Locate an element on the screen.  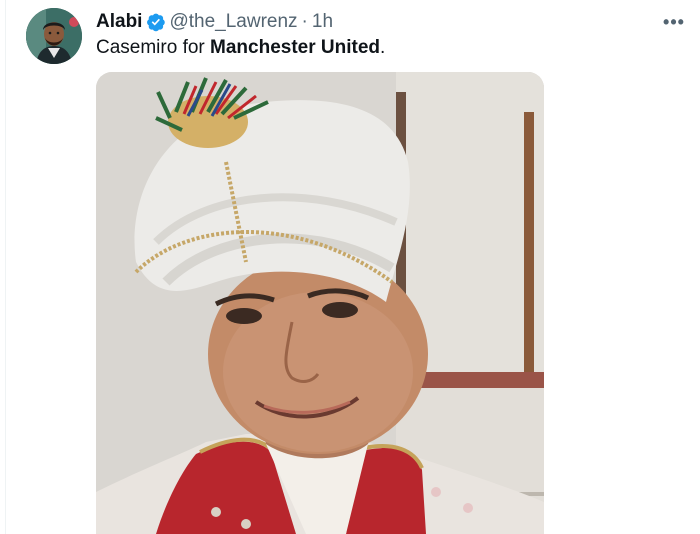
tweet-text-prefix: Casemiro for is located at coordinates (153, 47).